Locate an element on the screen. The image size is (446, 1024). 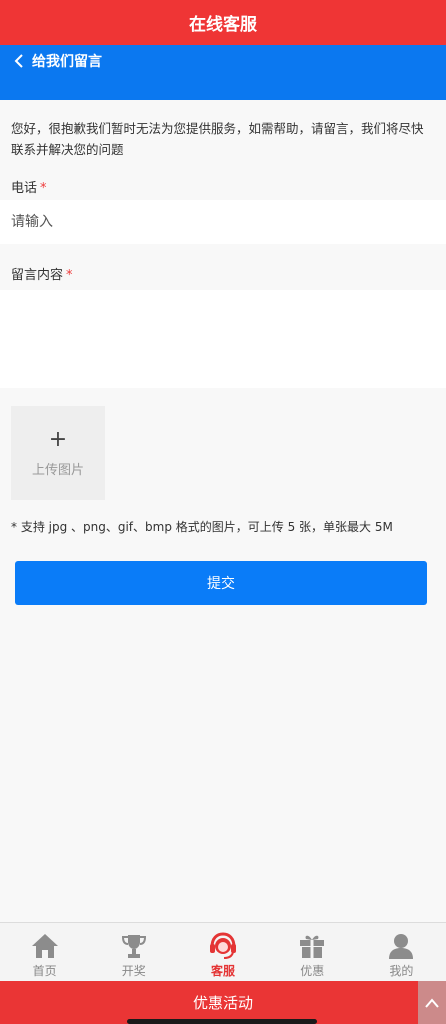
sub-header: 给我们留言 is located at coordinates (223, 72).